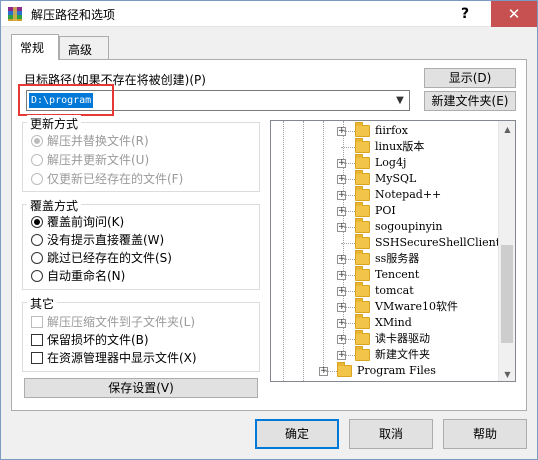 The image size is (538, 460). What do you see at coordinates (73, 15) in the screenshot?
I see `window-title: 解压路径和选项` at bounding box center [73, 15].